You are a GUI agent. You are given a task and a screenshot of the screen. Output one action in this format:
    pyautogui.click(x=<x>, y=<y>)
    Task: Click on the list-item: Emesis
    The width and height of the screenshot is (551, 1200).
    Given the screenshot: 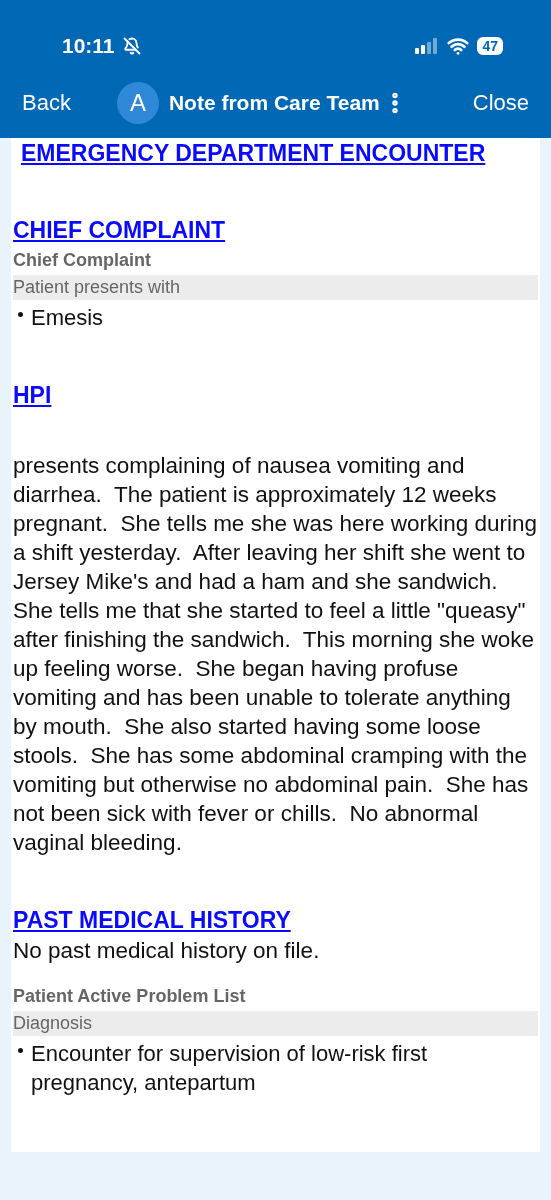 What is the action you would take?
    pyautogui.click(x=67, y=318)
    